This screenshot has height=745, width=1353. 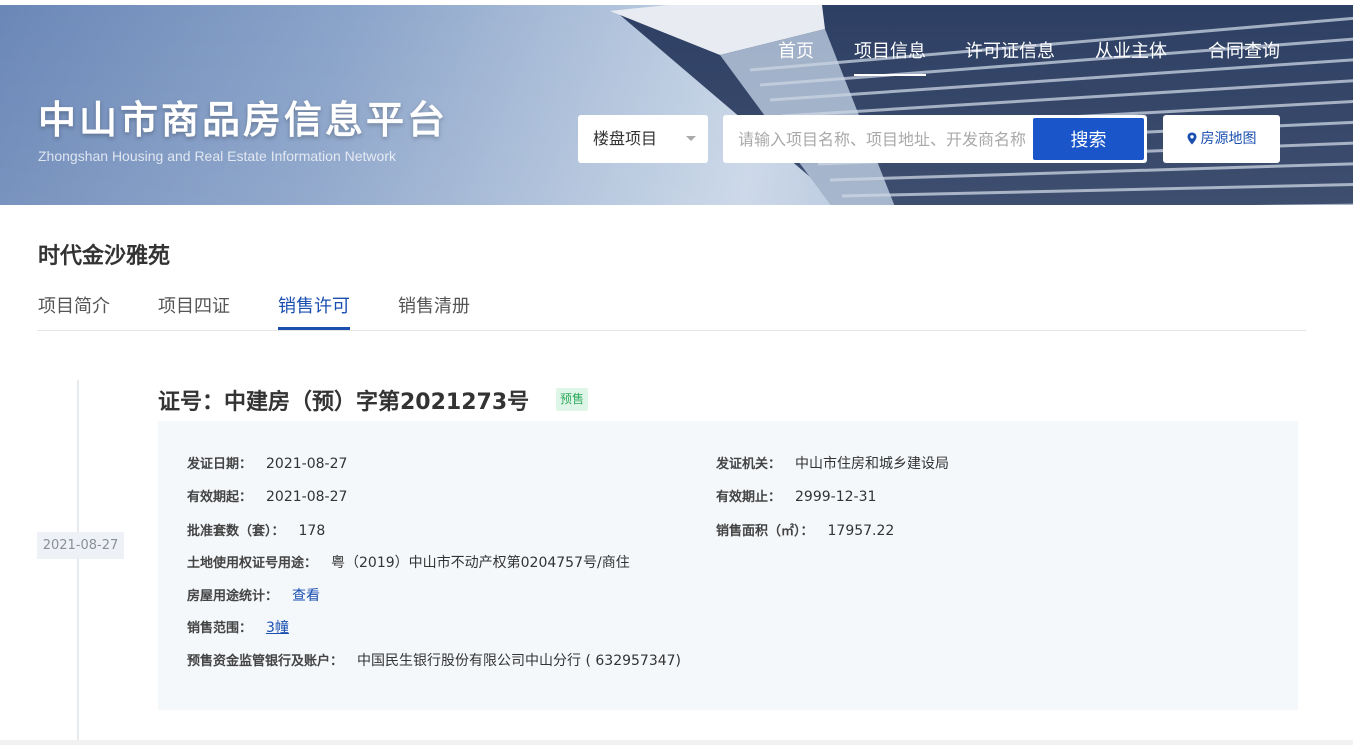 What do you see at coordinates (1010, 50) in the screenshot?
I see `nav-permits: 许可证信息` at bounding box center [1010, 50].